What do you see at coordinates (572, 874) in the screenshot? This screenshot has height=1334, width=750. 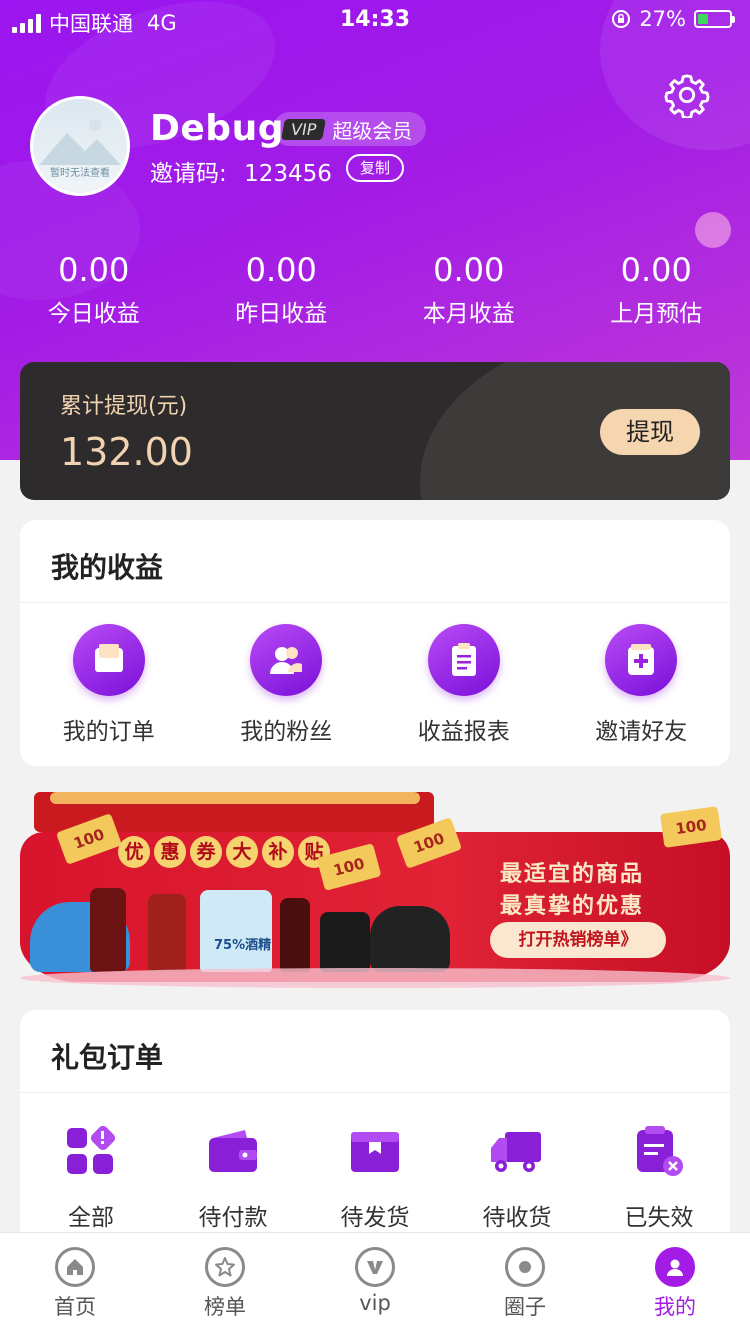 I see `banner-slogan-1: 最适宜的商品` at bounding box center [572, 874].